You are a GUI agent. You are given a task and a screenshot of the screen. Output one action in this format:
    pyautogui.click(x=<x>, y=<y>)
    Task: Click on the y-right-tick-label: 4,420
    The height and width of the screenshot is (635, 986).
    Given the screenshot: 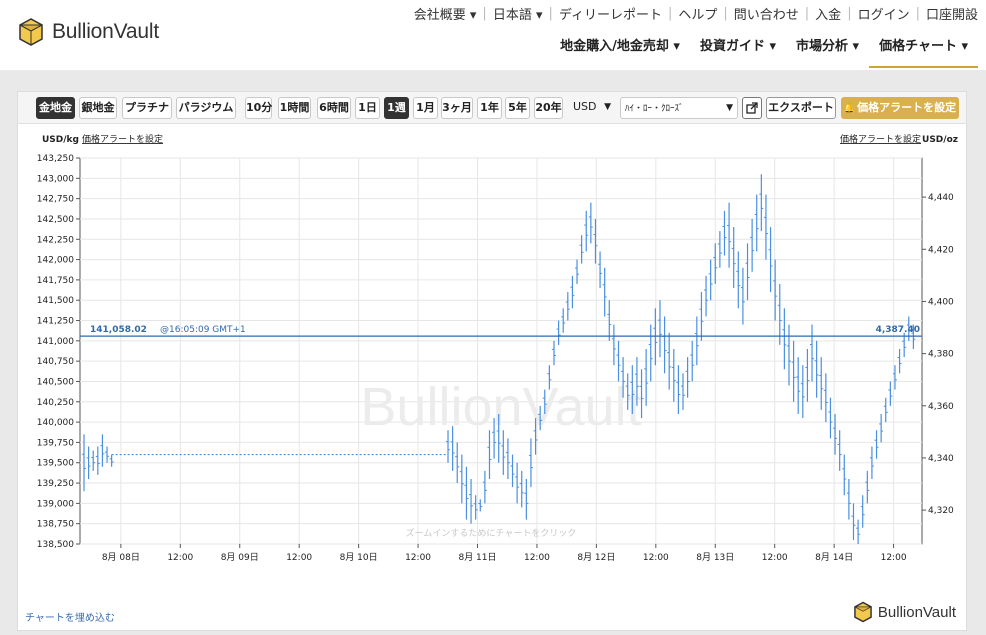 What is the action you would take?
    pyautogui.click(x=941, y=250)
    